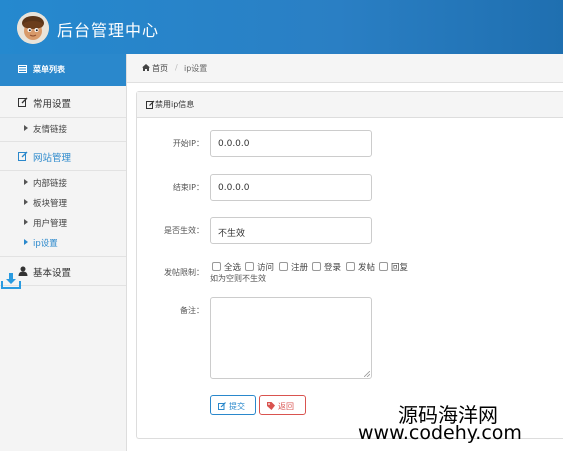 The width and height of the screenshot is (563, 451). What do you see at coordinates (238, 278) in the screenshot?
I see `restriction-hint: 如为空则不生效` at bounding box center [238, 278].